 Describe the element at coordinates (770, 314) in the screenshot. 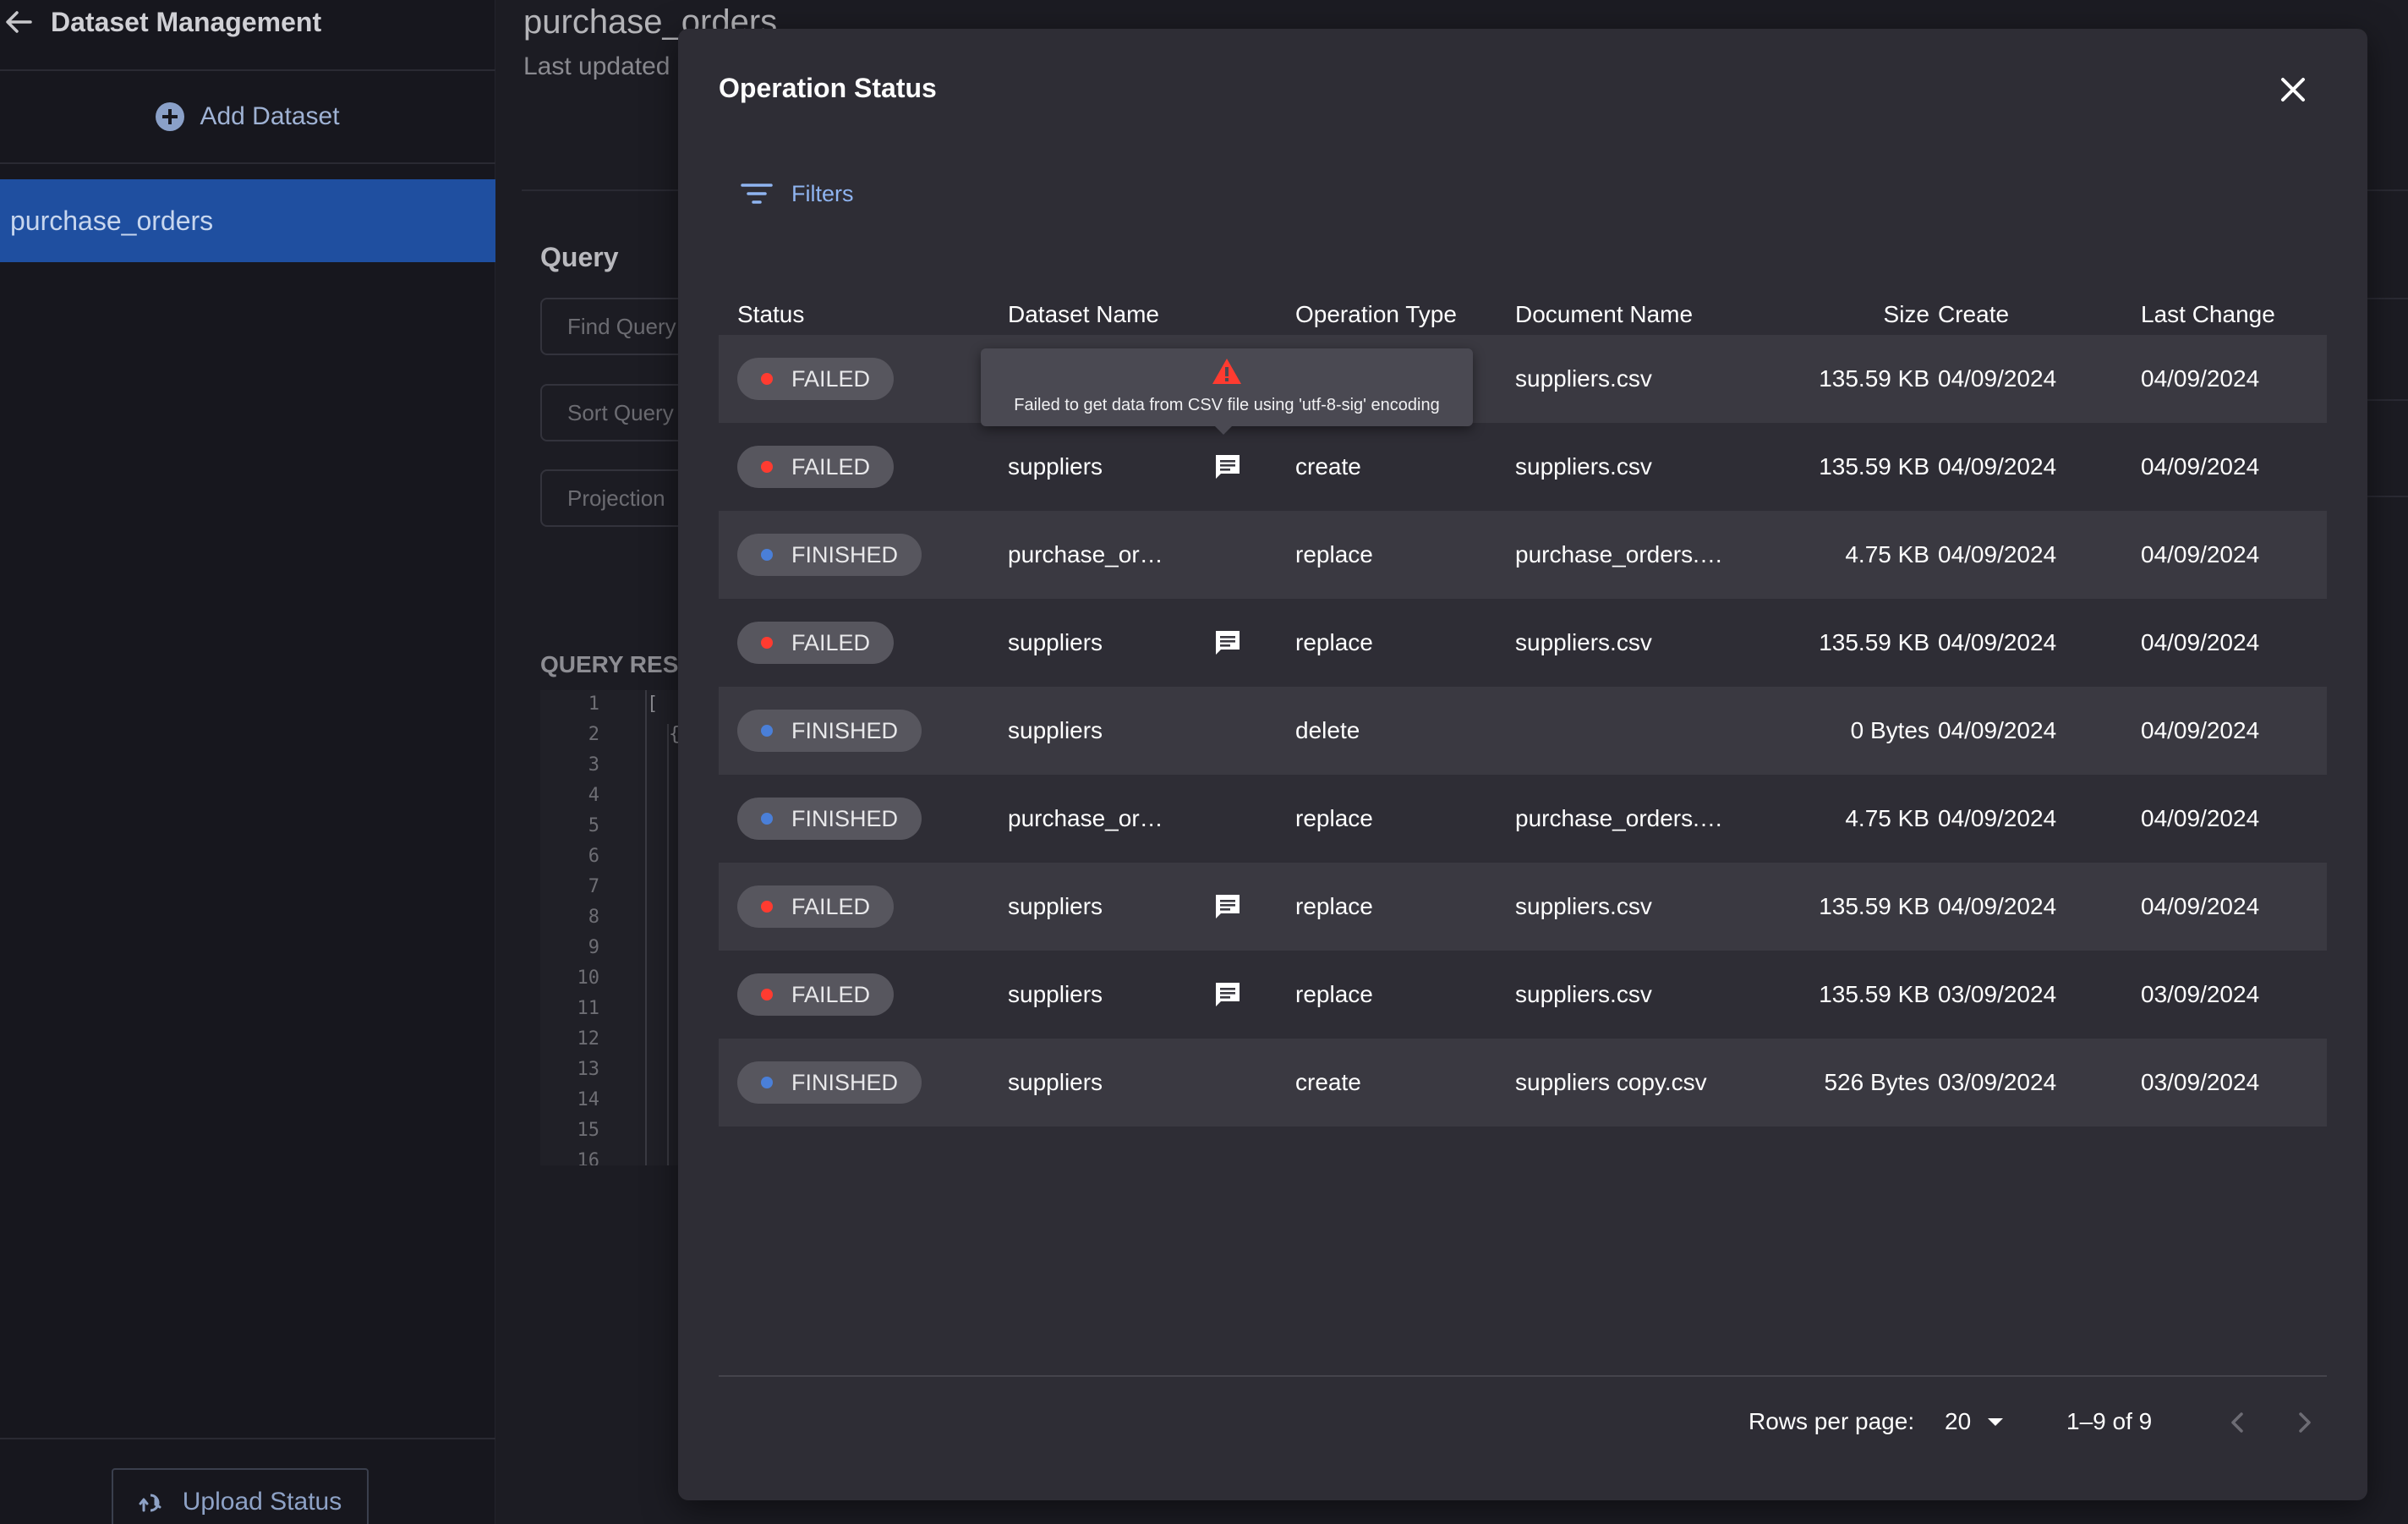

I see `column-header-status: Status` at that location.